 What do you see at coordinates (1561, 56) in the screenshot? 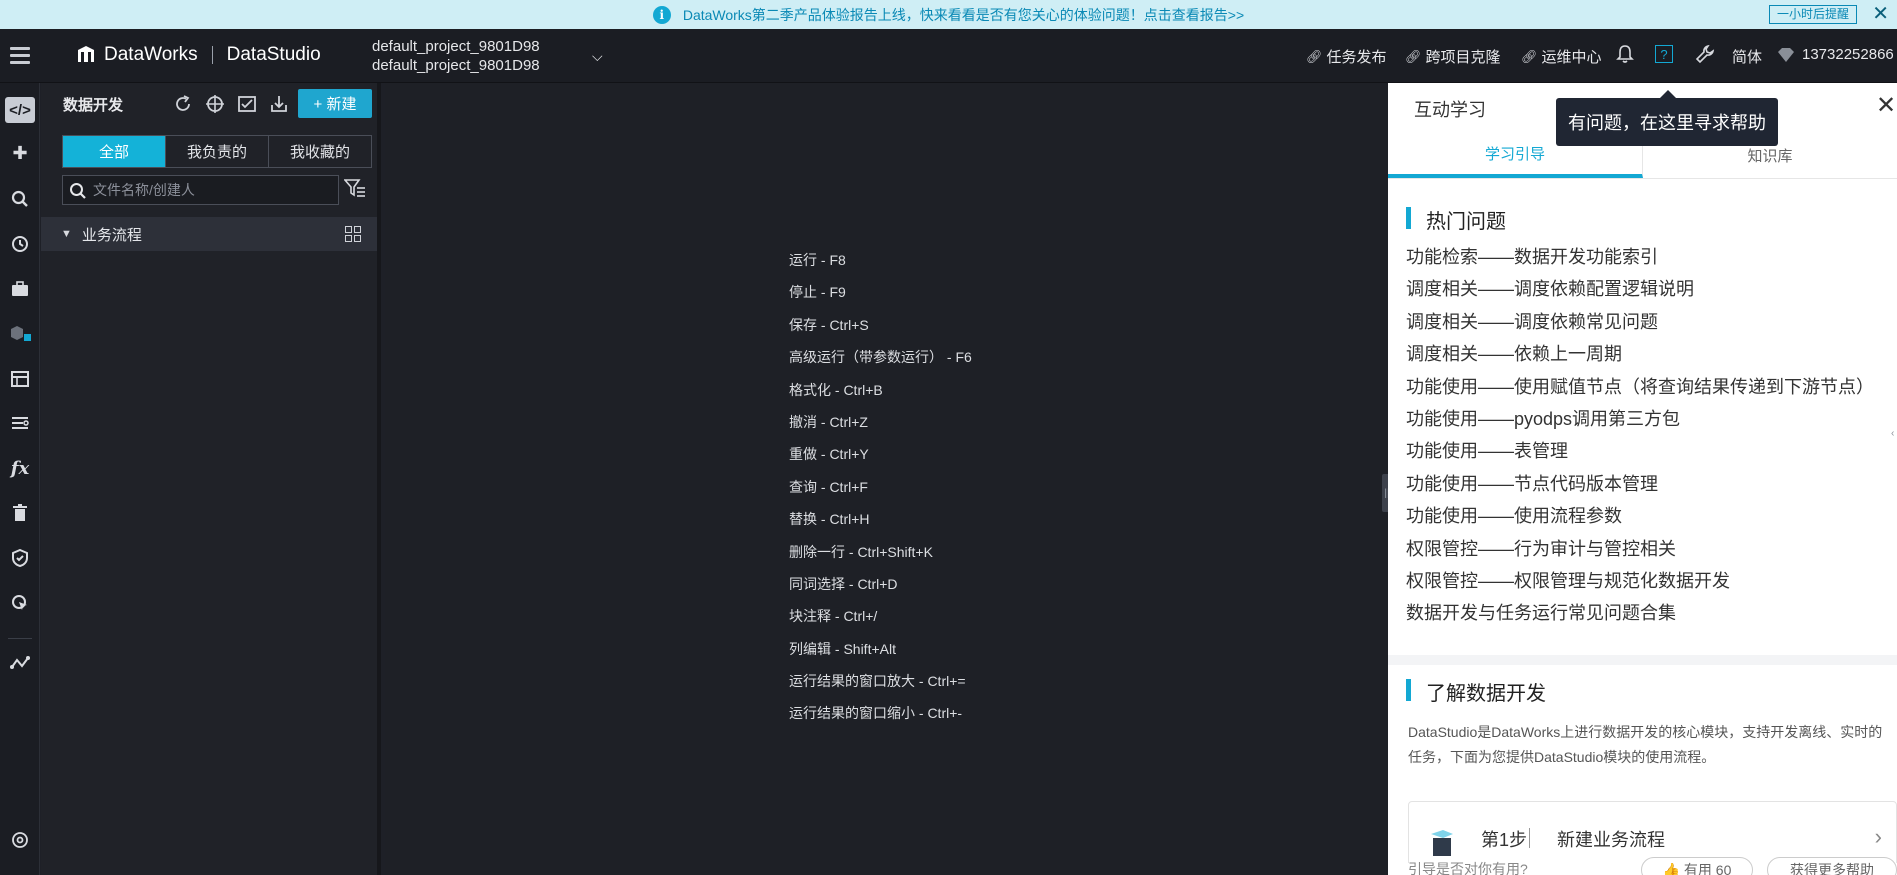
I see `nav-ops-center: 🔗︎ 运维中心` at bounding box center [1561, 56].